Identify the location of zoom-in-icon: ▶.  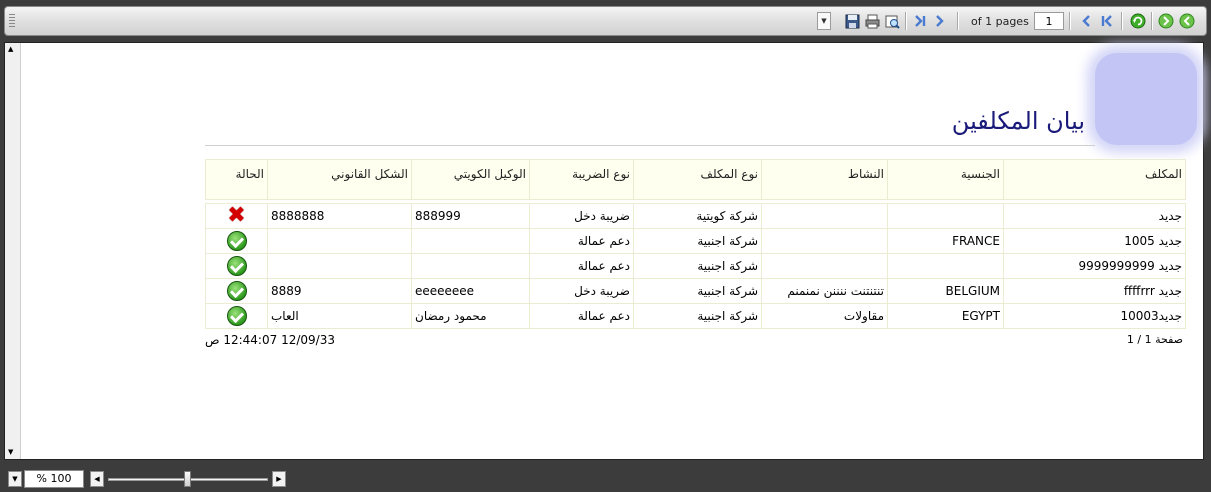
(279, 479).